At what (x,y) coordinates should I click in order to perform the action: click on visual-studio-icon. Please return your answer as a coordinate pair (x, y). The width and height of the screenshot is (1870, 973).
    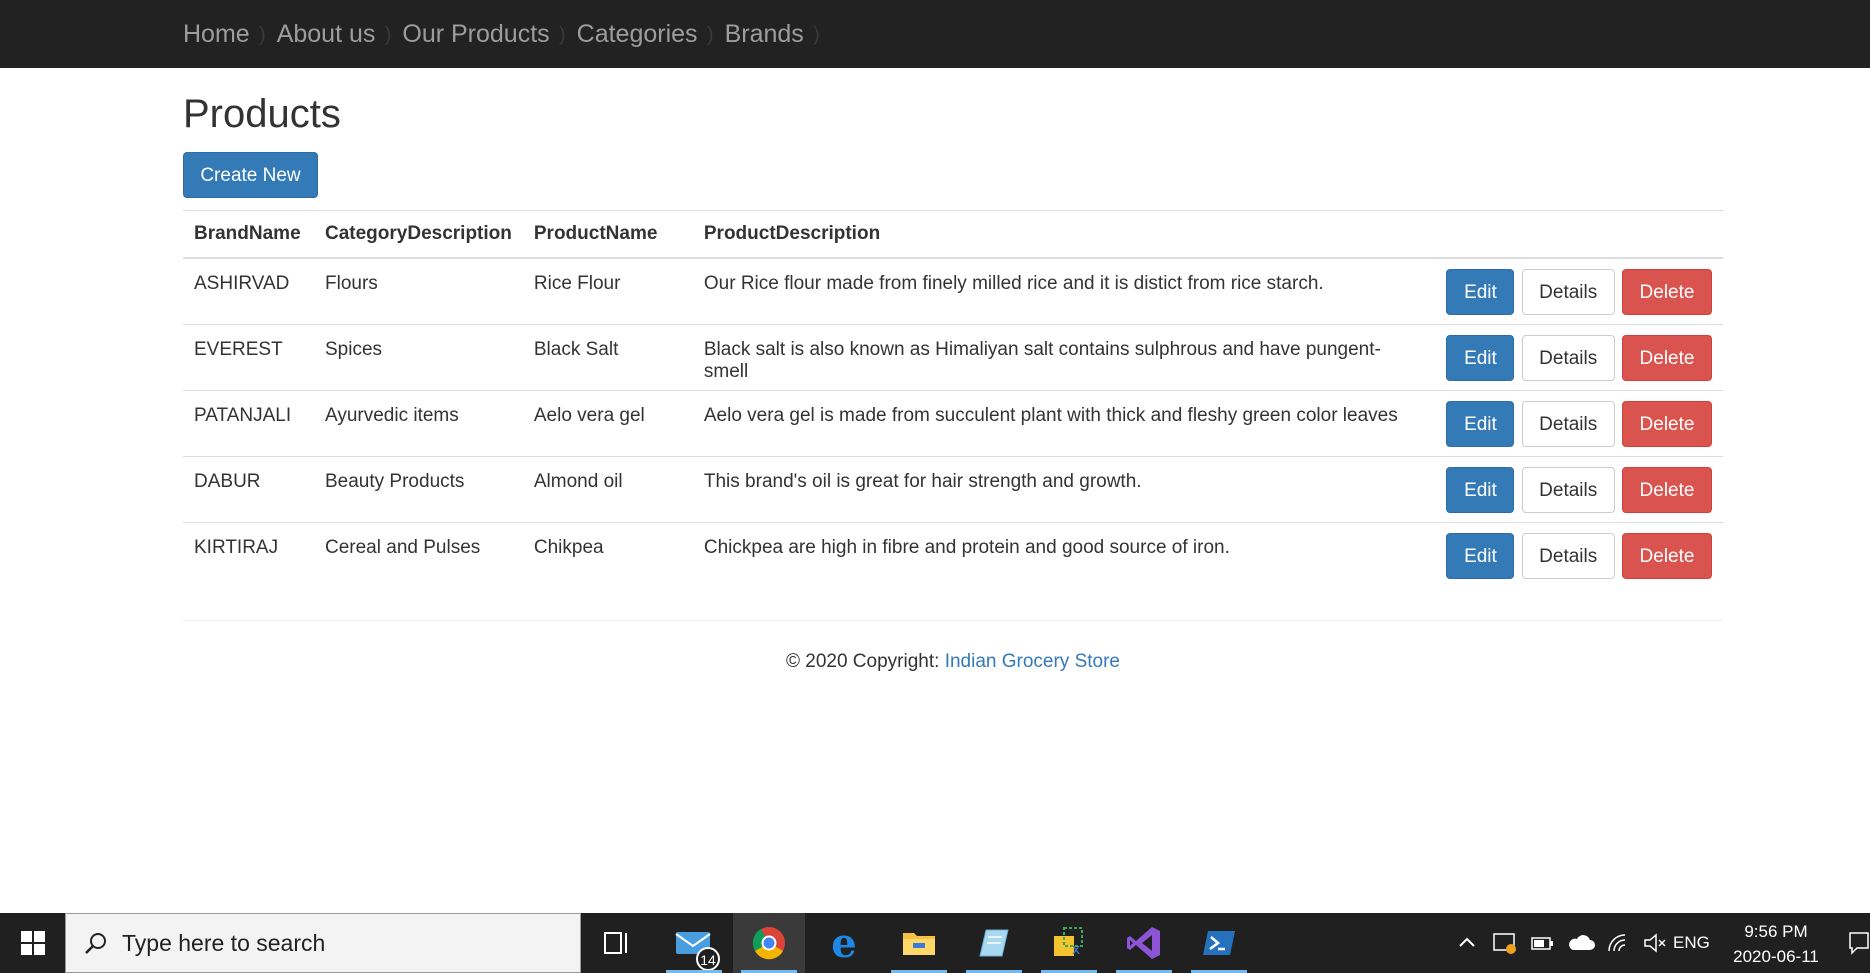
    Looking at the image, I should click on (1144, 943).